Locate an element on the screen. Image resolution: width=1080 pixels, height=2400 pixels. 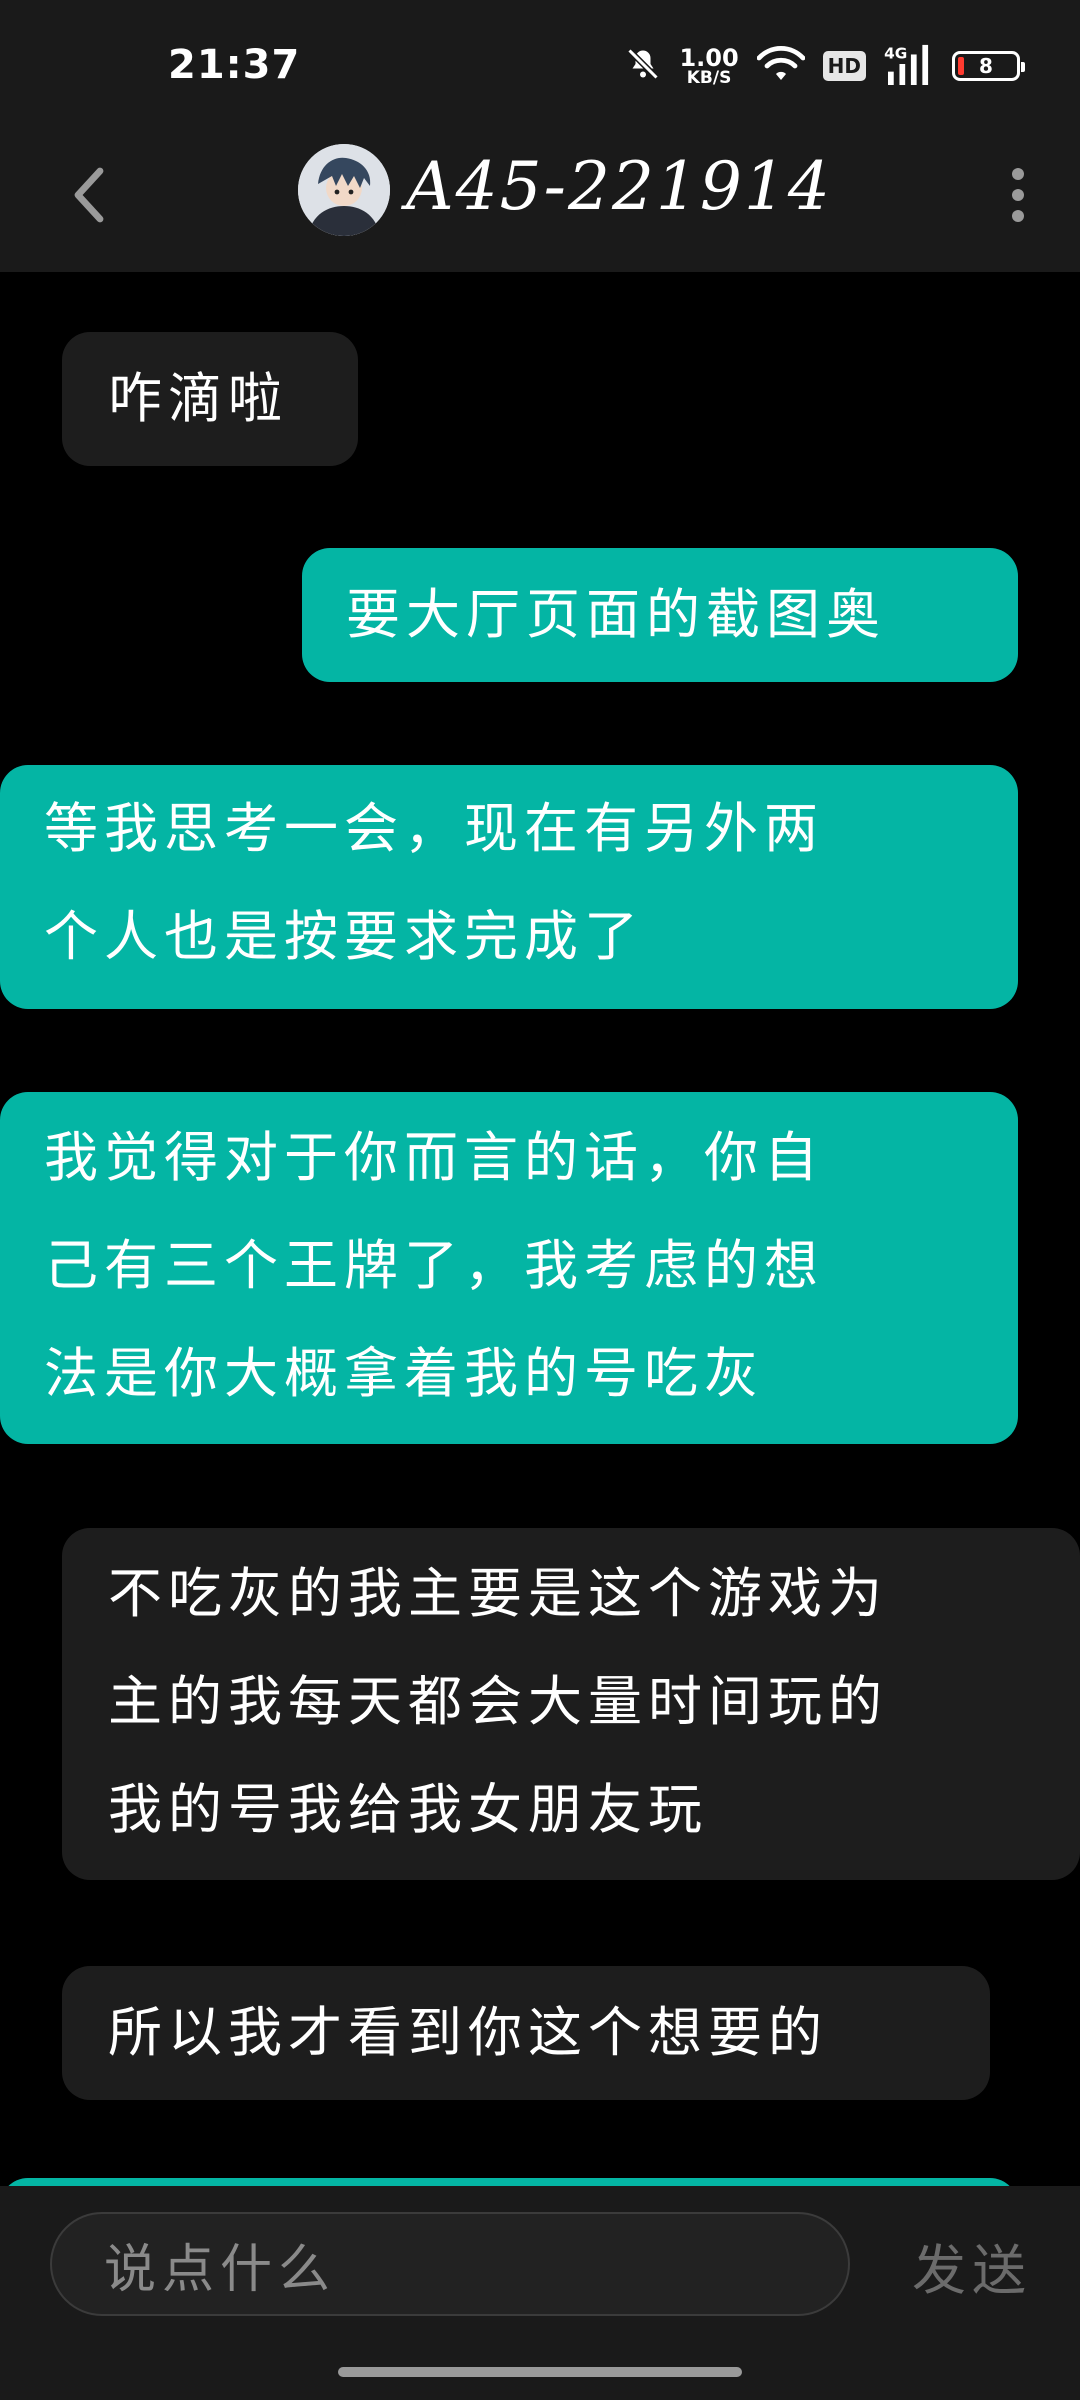
message-line: 等我思考一会，现在有另外两 is located at coordinates (434, 828).